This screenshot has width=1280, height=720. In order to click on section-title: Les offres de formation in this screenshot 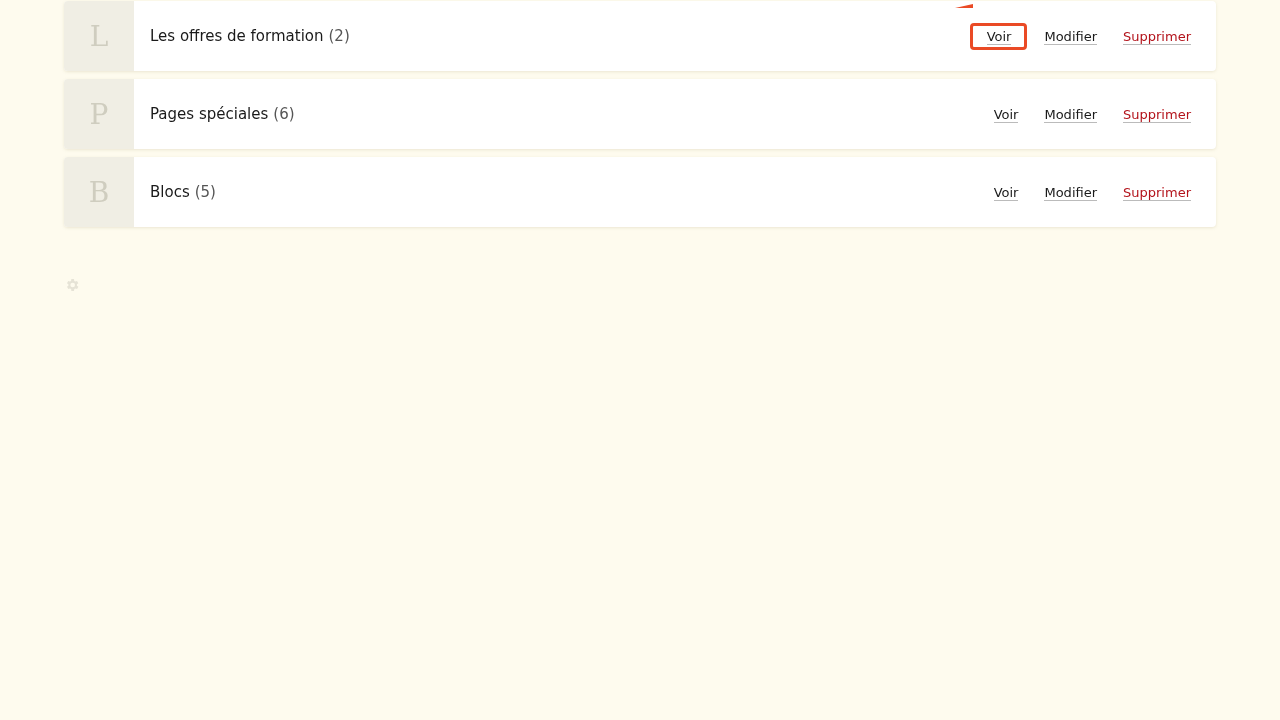, I will do `click(237, 36)`.